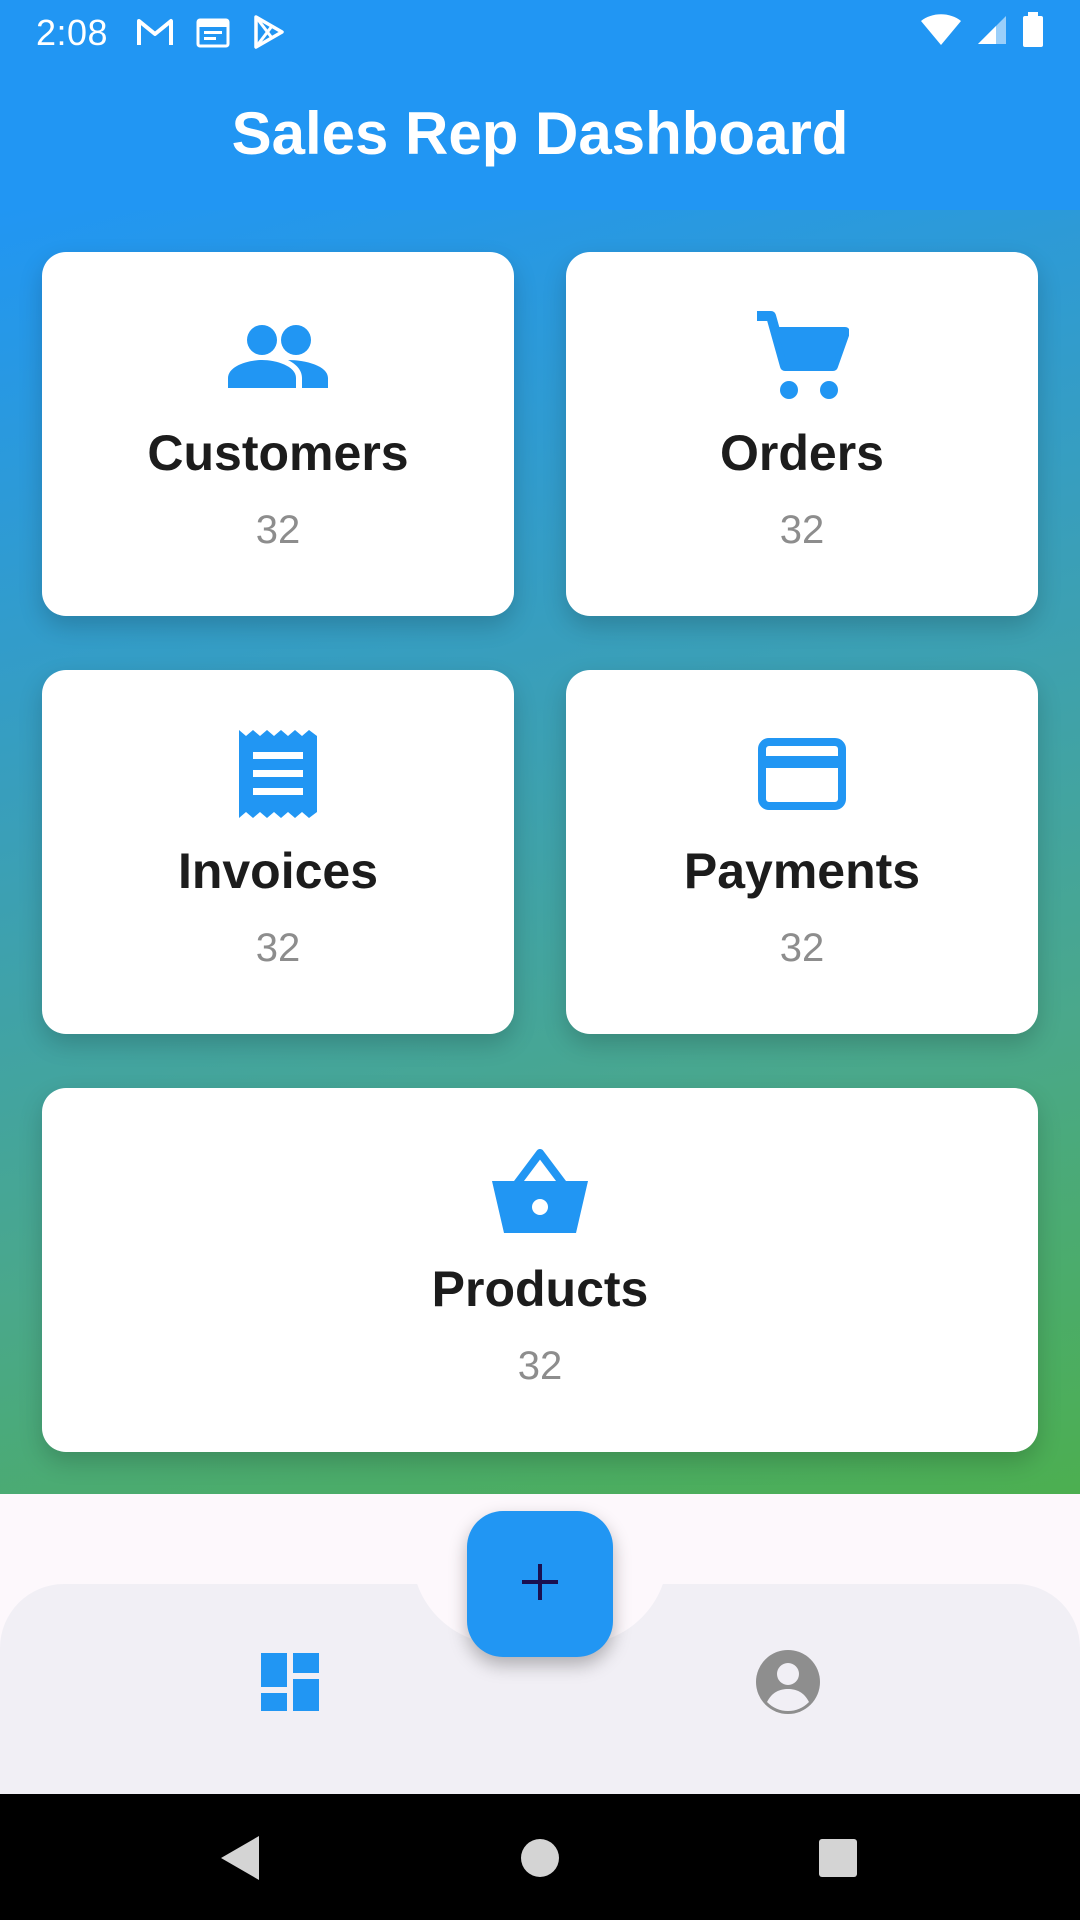 This screenshot has height=1920, width=1080. I want to click on plus-icon, so click(540, 1584).